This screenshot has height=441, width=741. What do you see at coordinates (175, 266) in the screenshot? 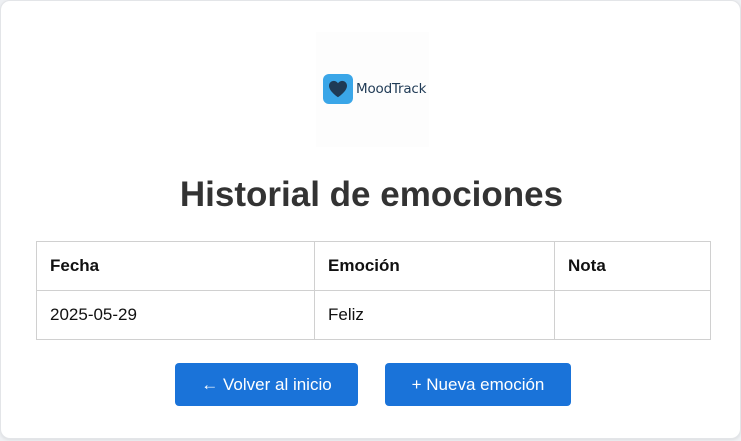
I see `column-header-date: Fecha` at bounding box center [175, 266].